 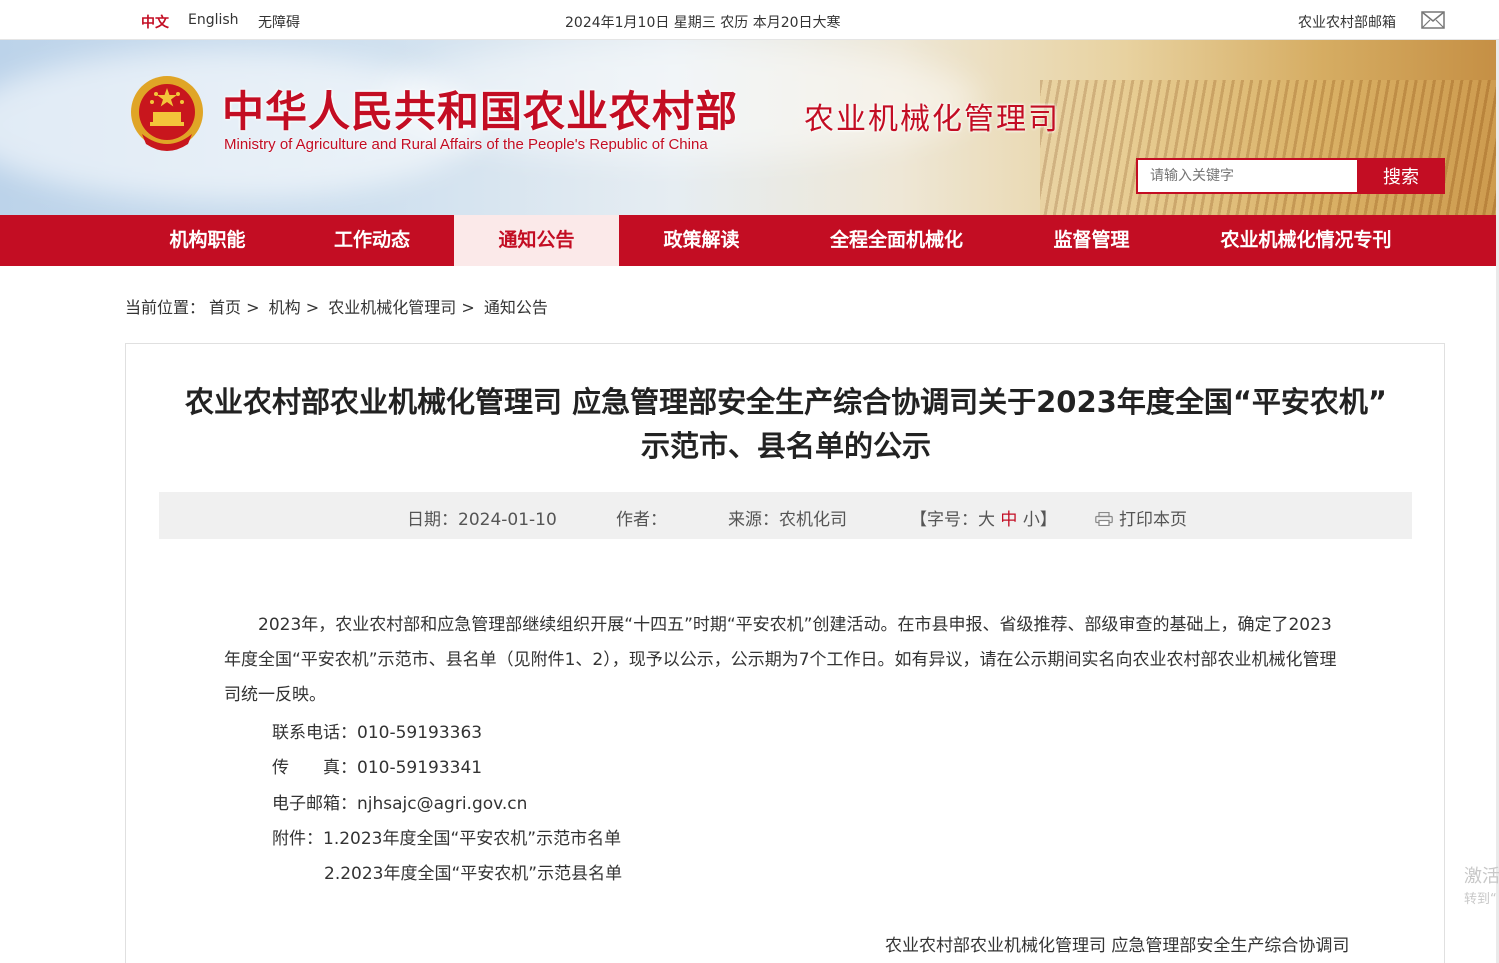 What do you see at coordinates (377, 733) in the screenshot?
I see `contact-phone: 联系电话：010-59193363` at bounding box center [377, 733].